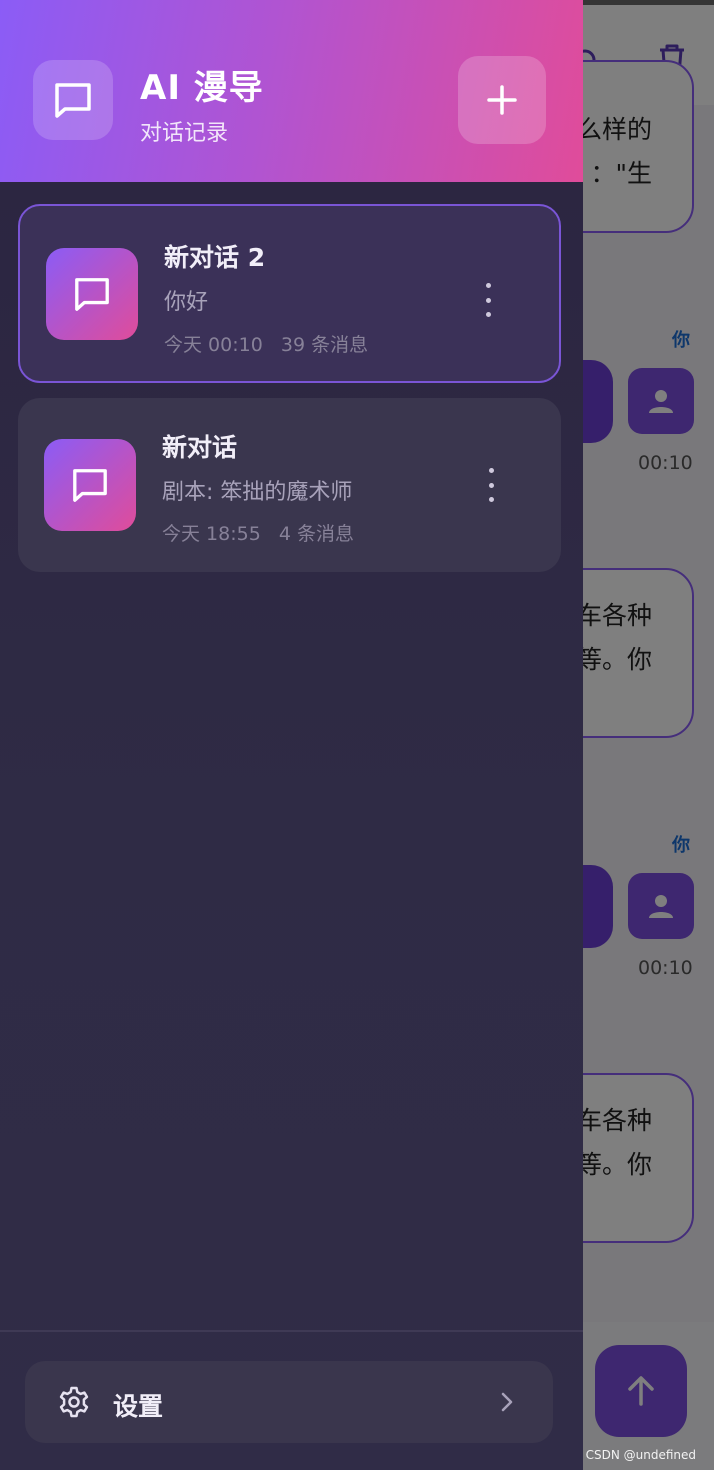  I want to click on app-logo, so click(73, 100).